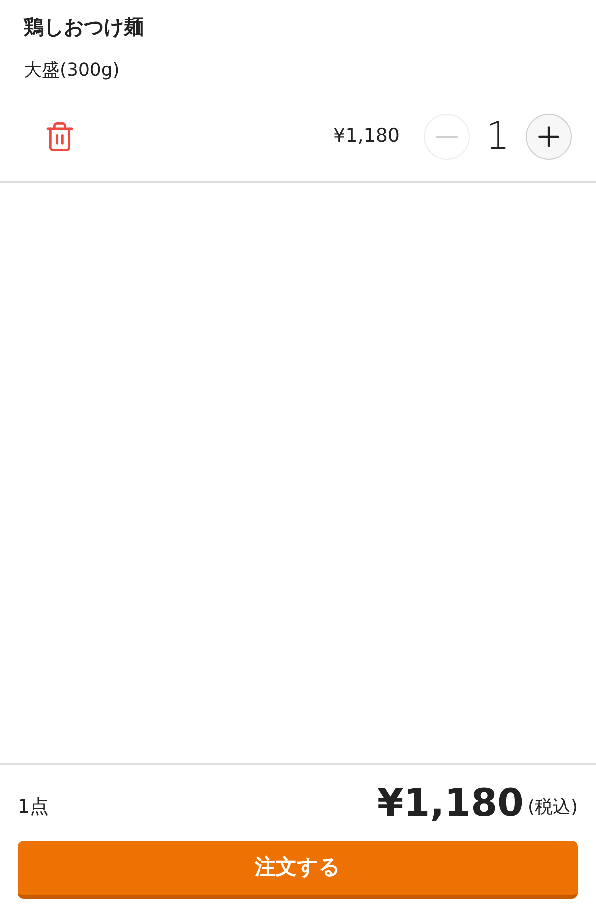 The image size is (596, 911). Describe the element at coordinates (553, 808) in the screenshot. I see `tax-note: (税込)` at that location.